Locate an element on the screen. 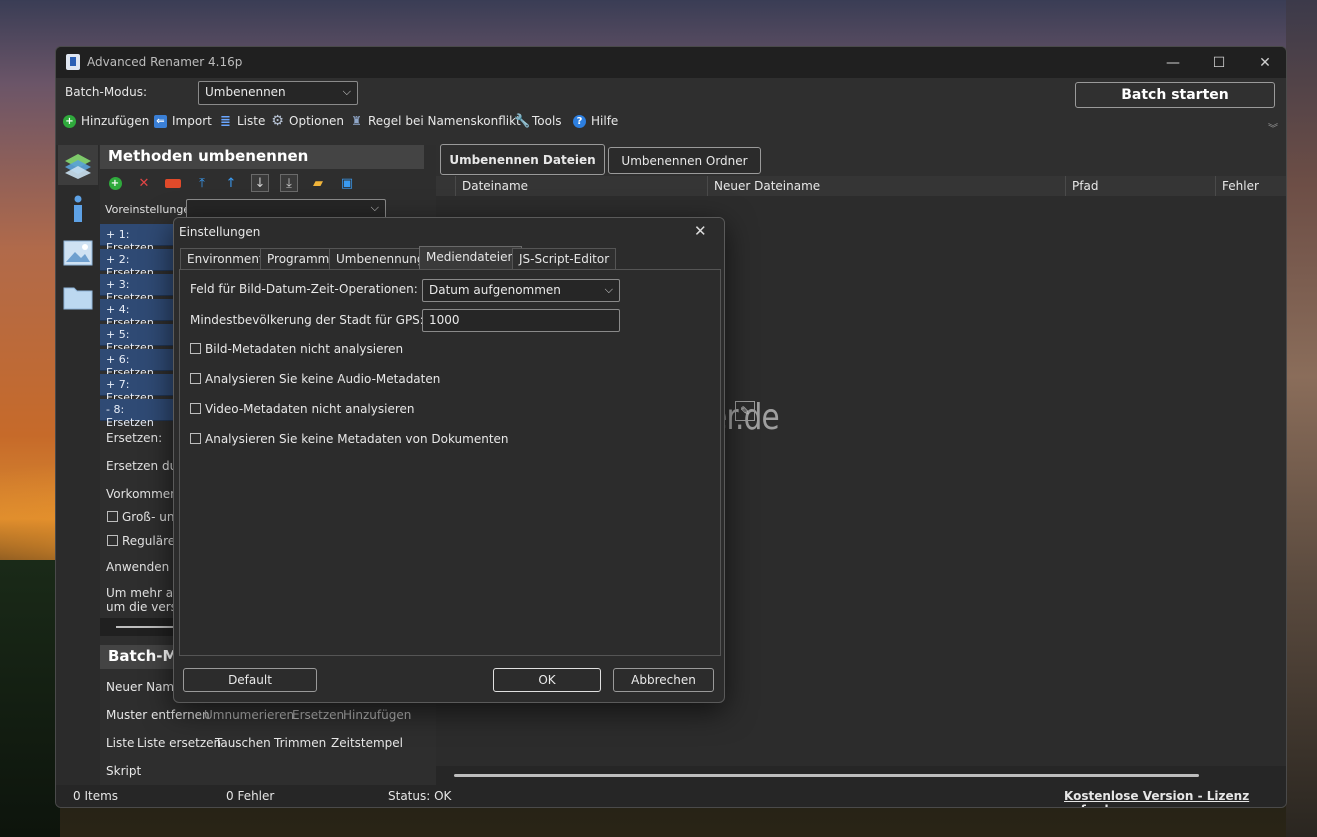 The height and width of the screenshot is (837, 1317). folder-icon is located at coordinates (78, 297).